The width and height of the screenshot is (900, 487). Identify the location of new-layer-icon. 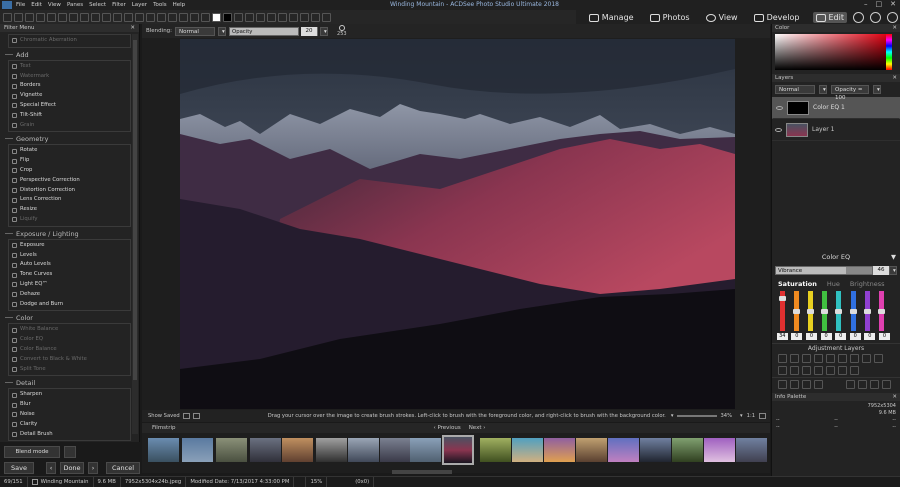
(782, 384).